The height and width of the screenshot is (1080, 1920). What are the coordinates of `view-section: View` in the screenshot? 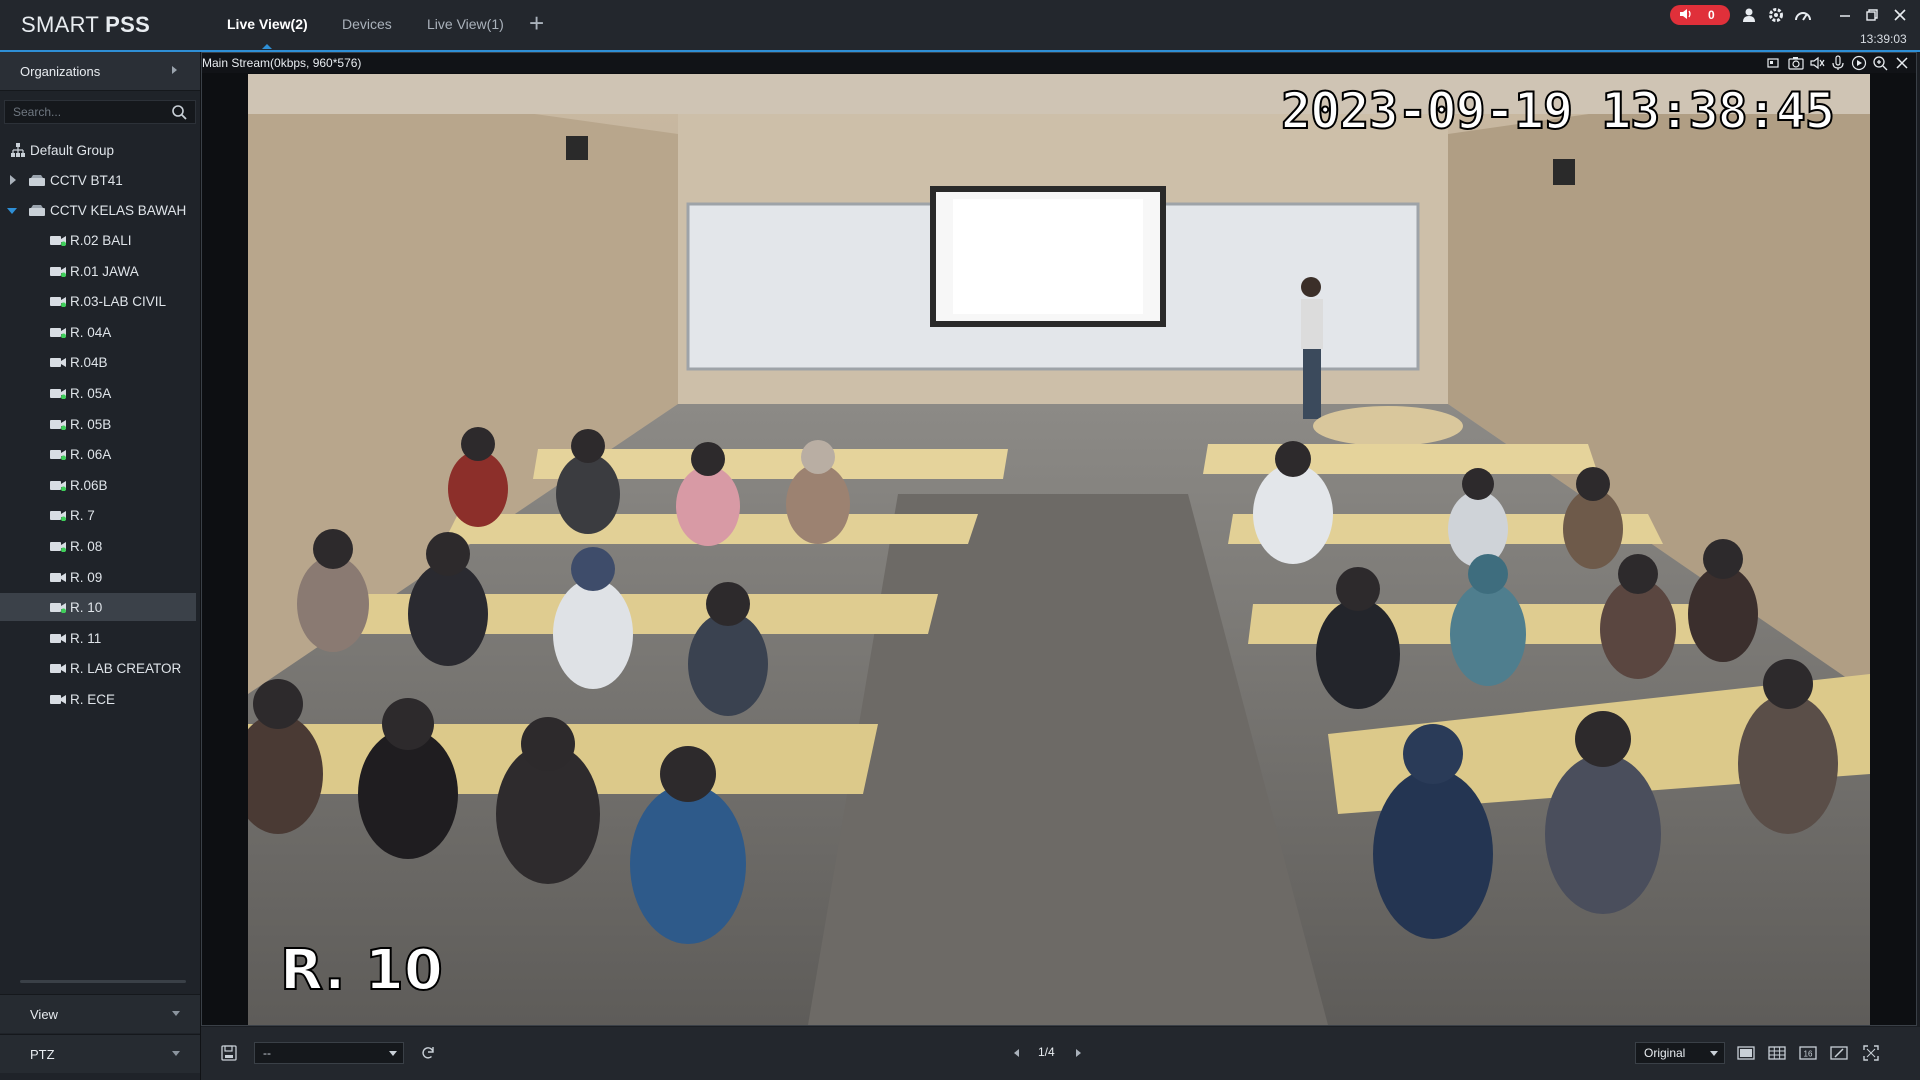 It's located at (100, 1013).